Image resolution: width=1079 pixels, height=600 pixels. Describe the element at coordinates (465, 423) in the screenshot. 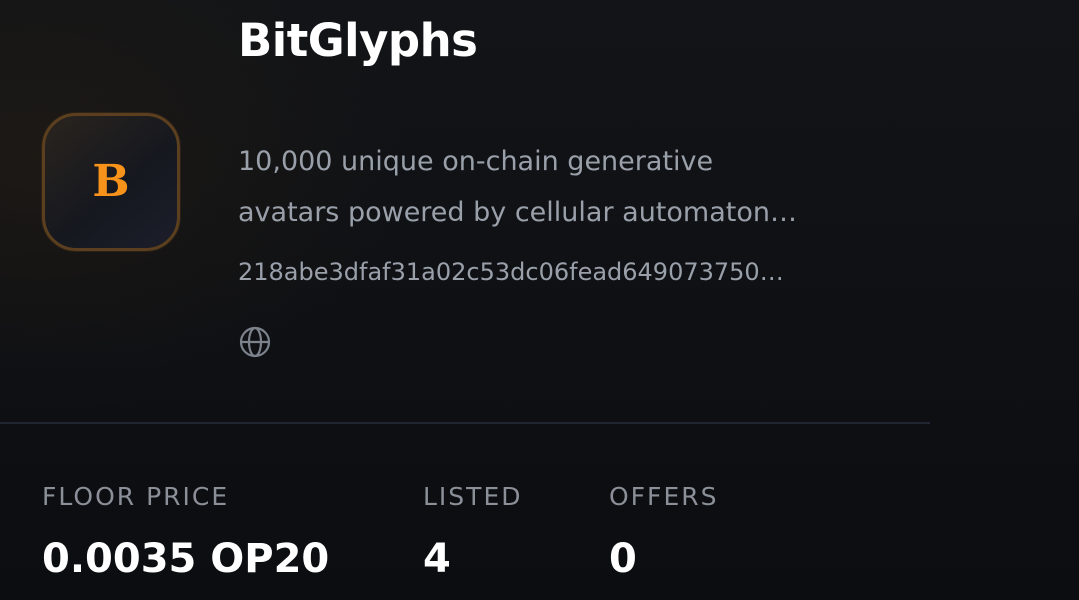

I see `section-divider` at that location.